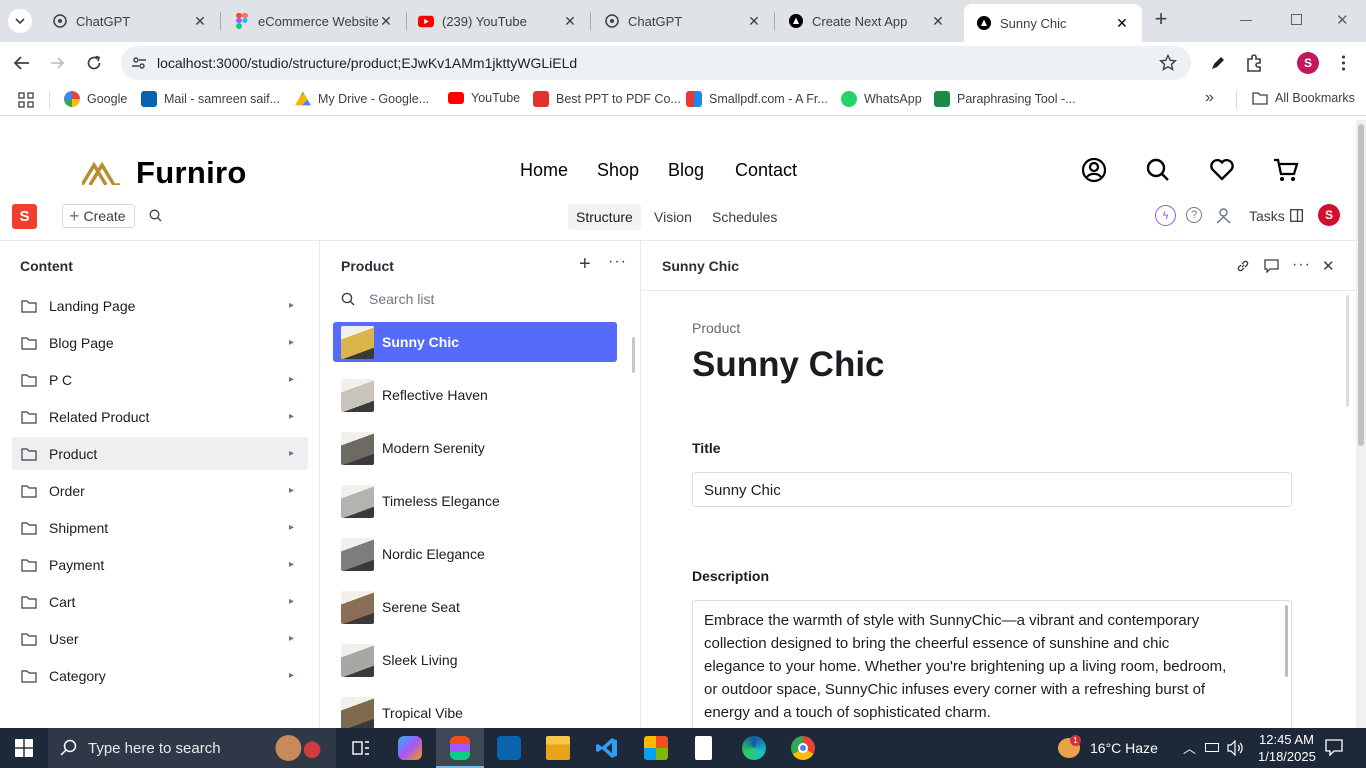 The width and height of the screenshot is (1366, 768). What do you see at coordinates (475, 448) in the screenshot?
I see `product-list-item: Modern Serenity` at bounding box center [475, 448].